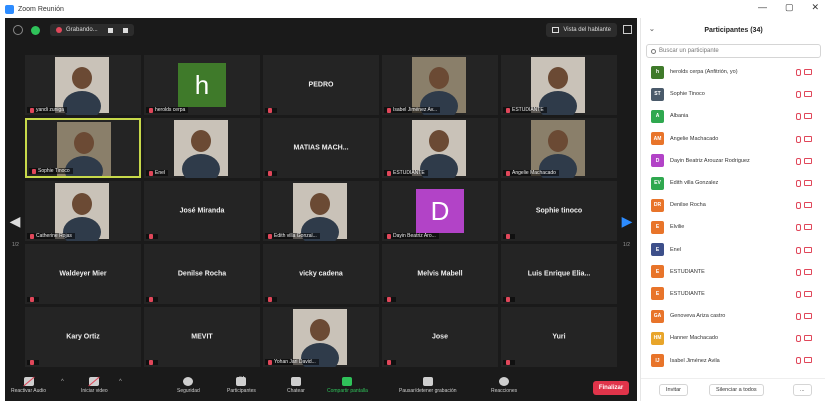  Describe the element at coordinates (110, 30) in the screenshot. I see `pause-recording-icon` at that location.